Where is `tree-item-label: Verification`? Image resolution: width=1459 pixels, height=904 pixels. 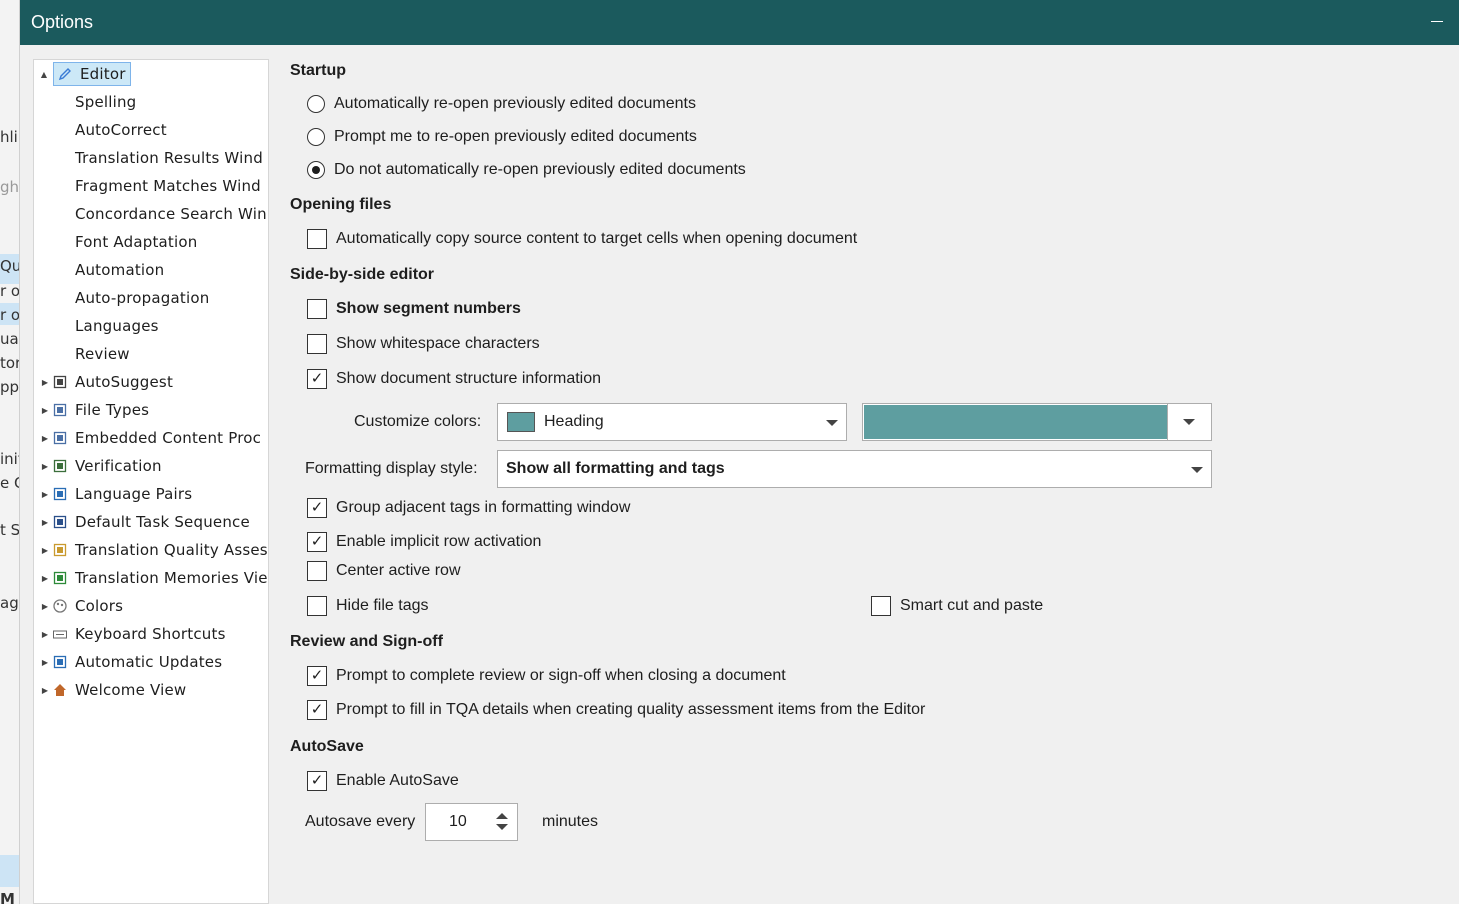
tree-item-label: Verification is located at coordinates (118, 466).